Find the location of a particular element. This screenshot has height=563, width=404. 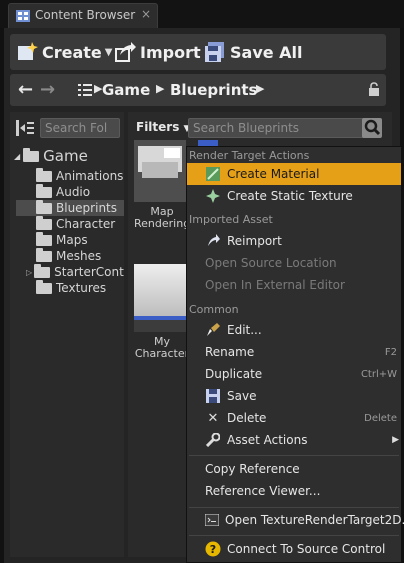

shortcut-label: Delete is located at coordinates (380, 418).